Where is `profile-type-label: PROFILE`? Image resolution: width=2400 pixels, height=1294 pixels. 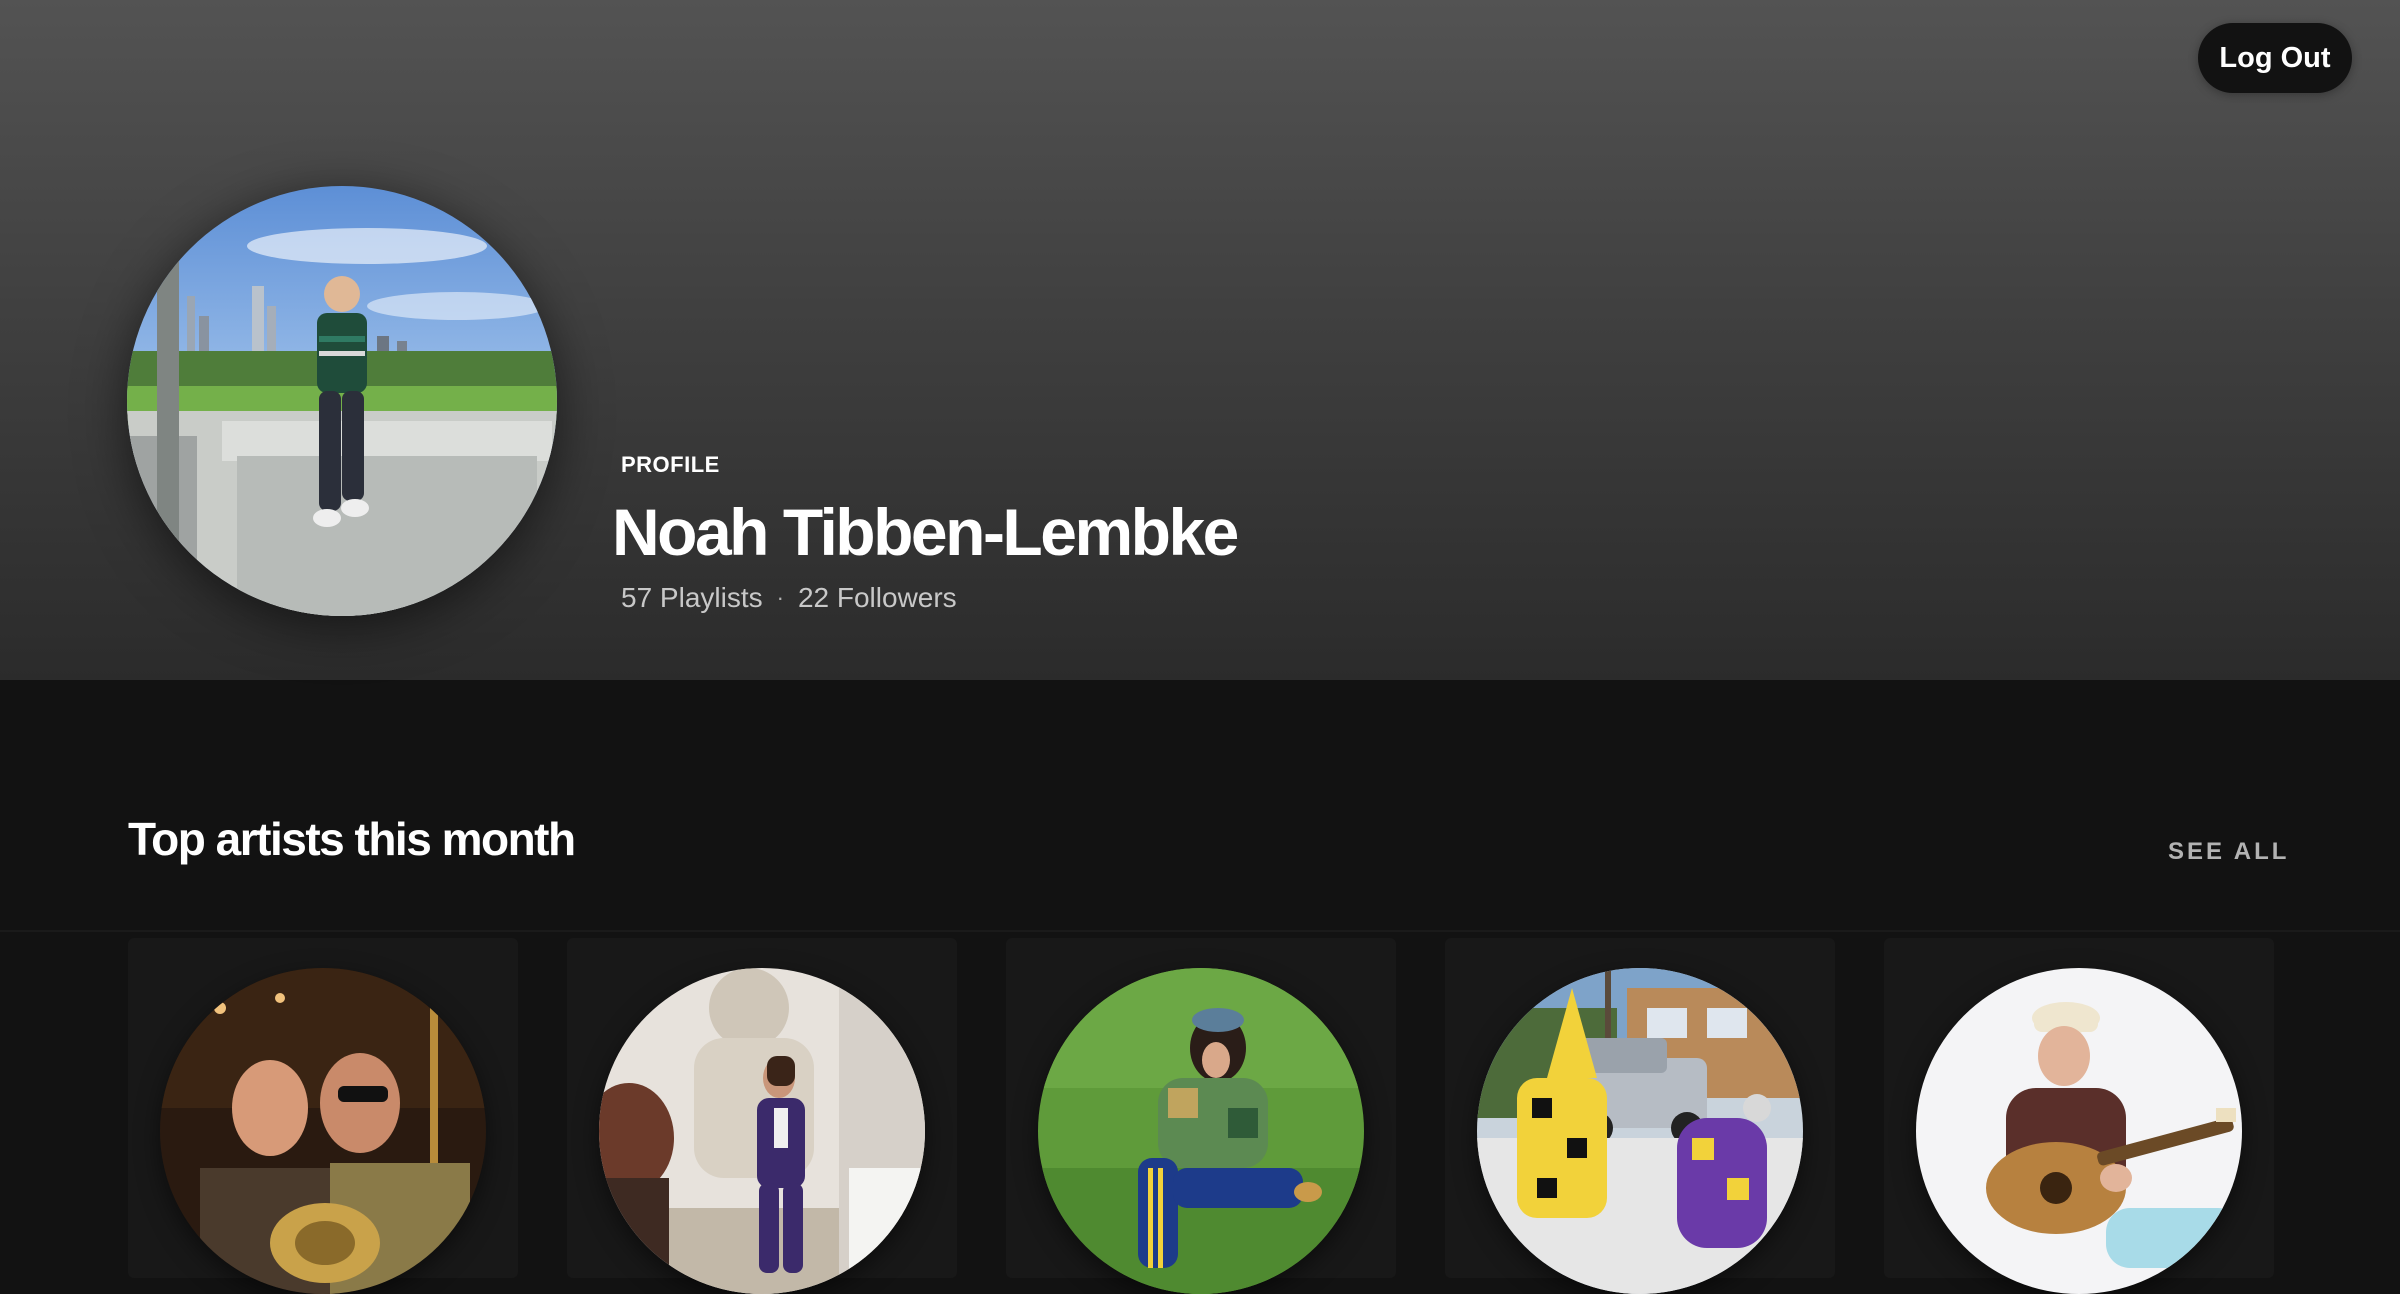 profile-type-label: PROFILE is located at coordinates (670, 464).